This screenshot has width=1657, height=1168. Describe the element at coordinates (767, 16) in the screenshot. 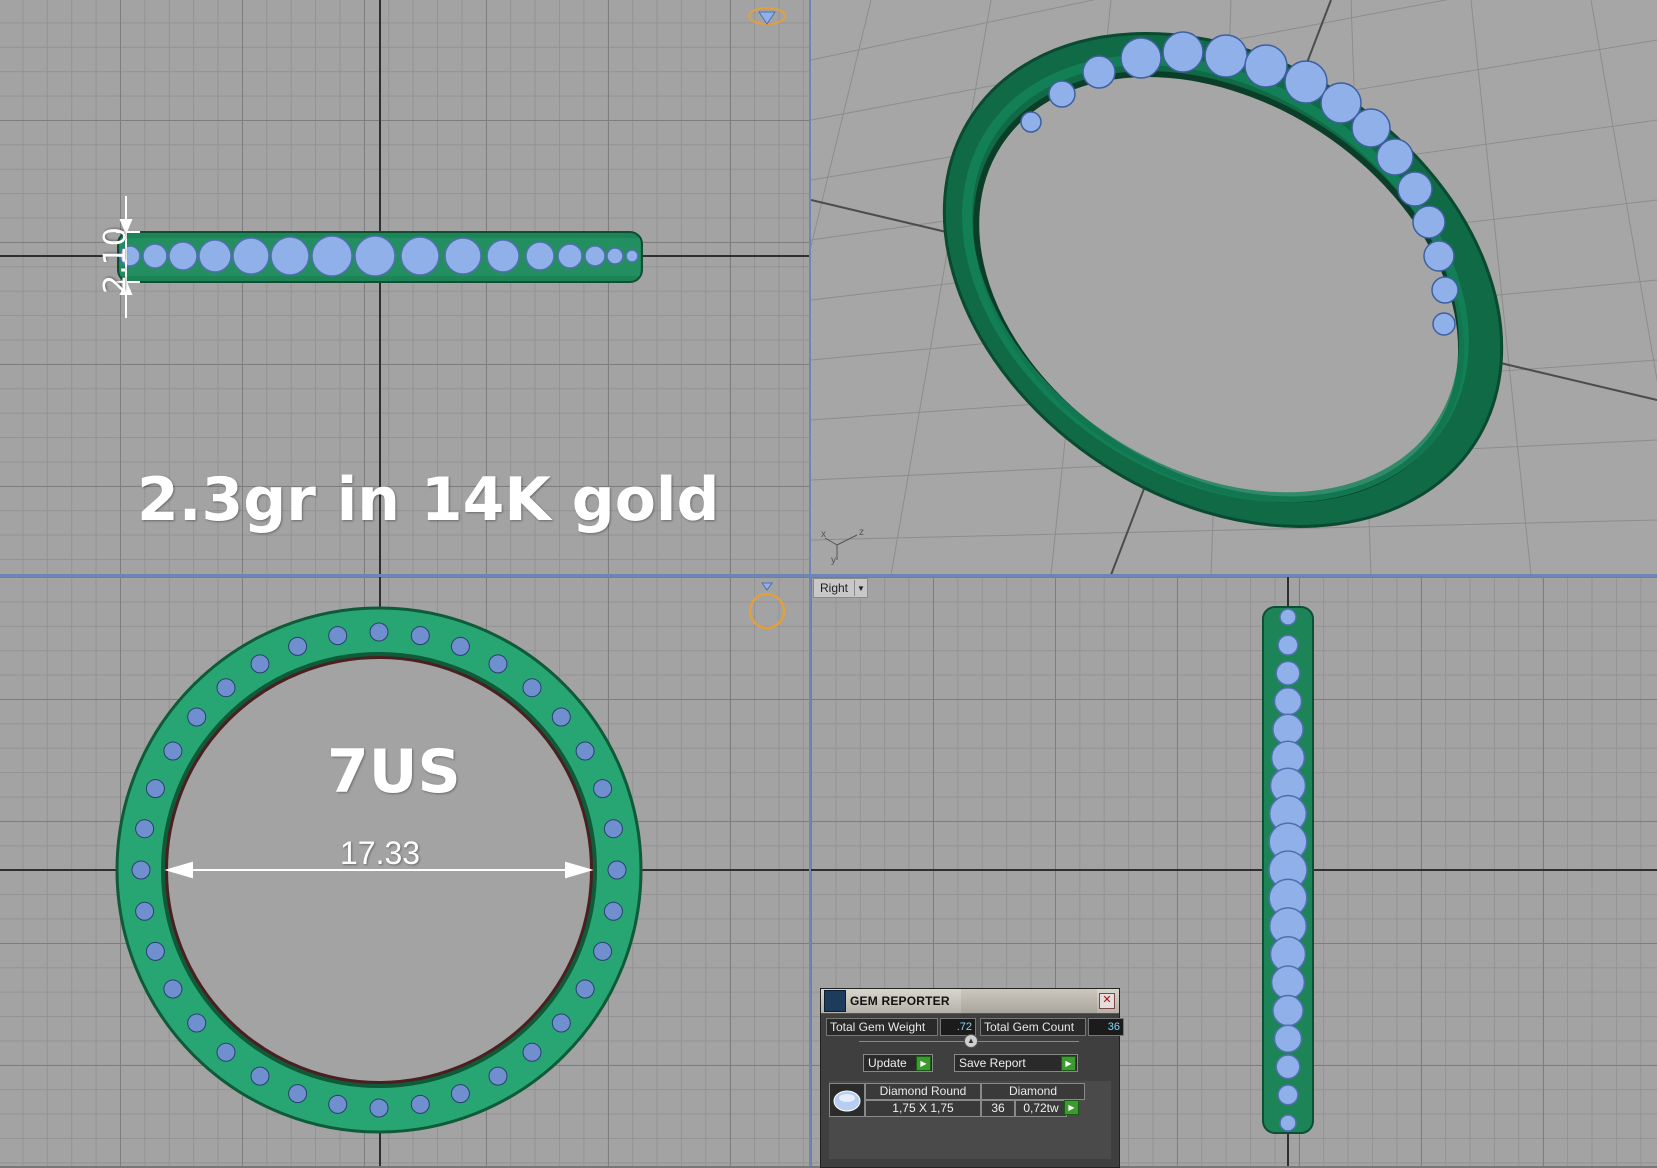

I see `diamond-gizmo-icon` at that location.